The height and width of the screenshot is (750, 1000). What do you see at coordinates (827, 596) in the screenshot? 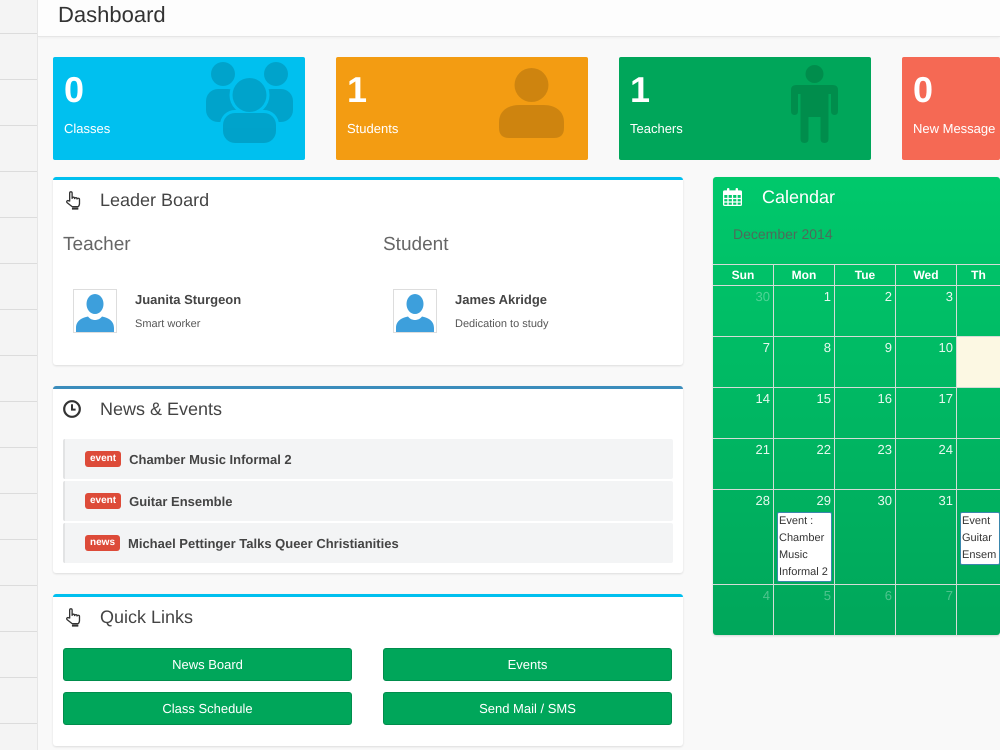
I see `day-number: 5` at bounding box center [827, 596].